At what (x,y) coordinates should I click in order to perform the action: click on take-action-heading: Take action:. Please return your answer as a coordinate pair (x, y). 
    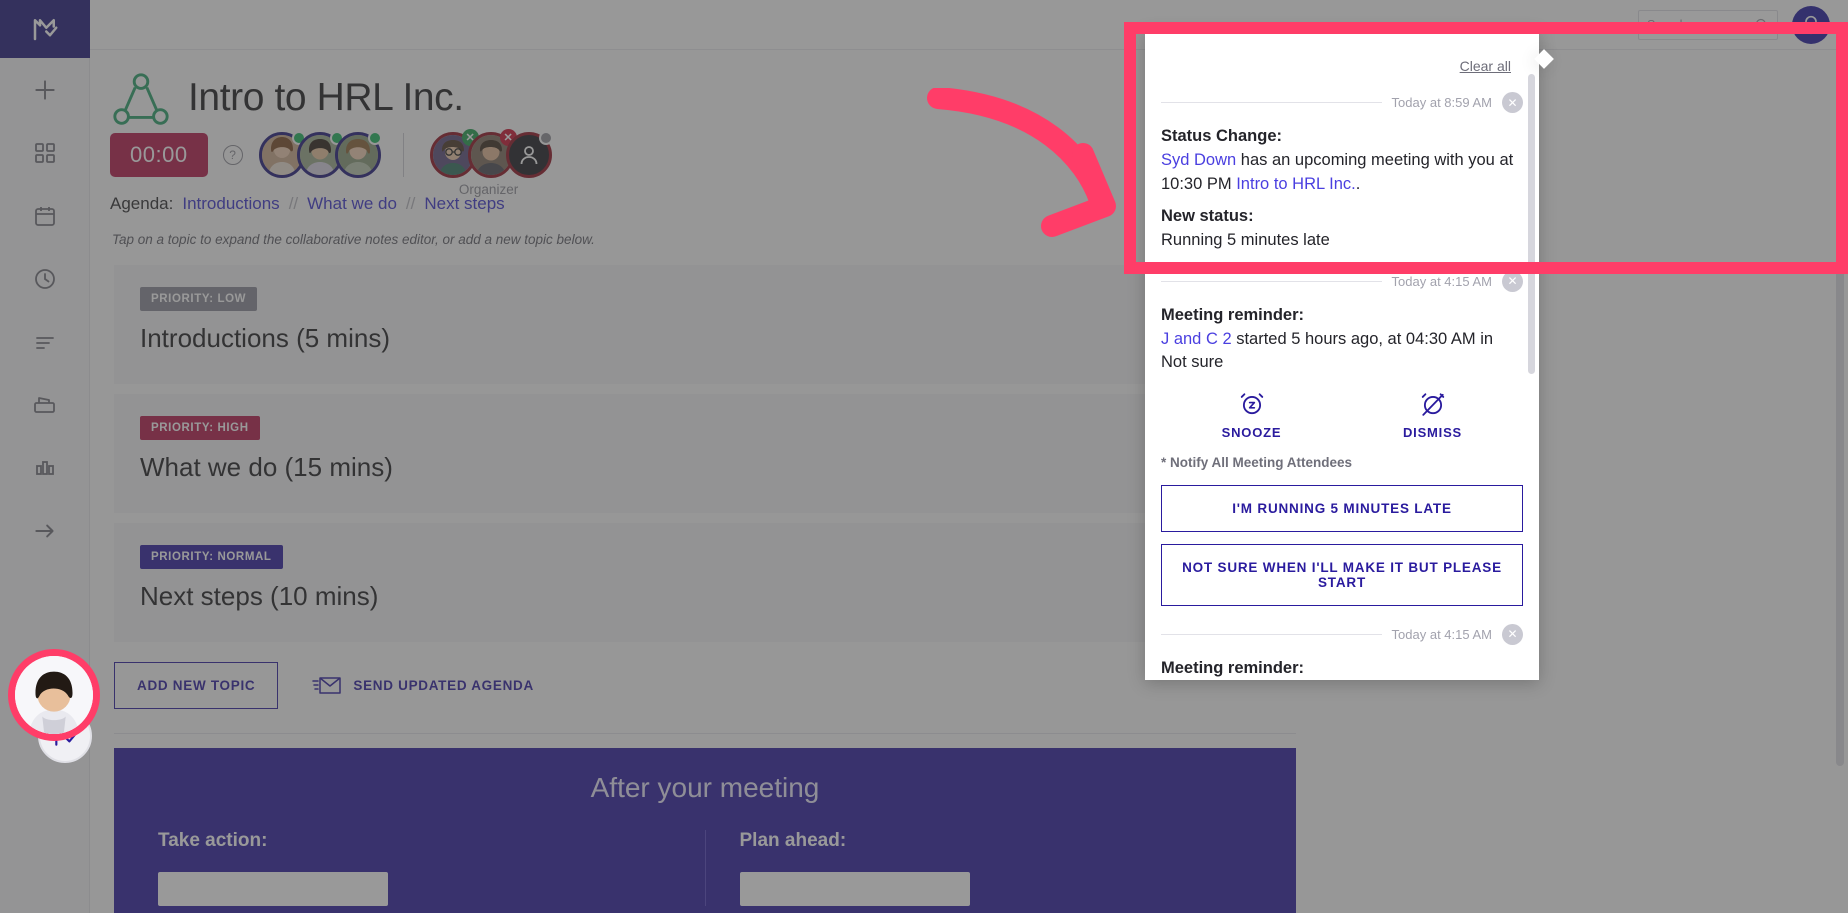
    Looking at the image, I should click on (213, 840).